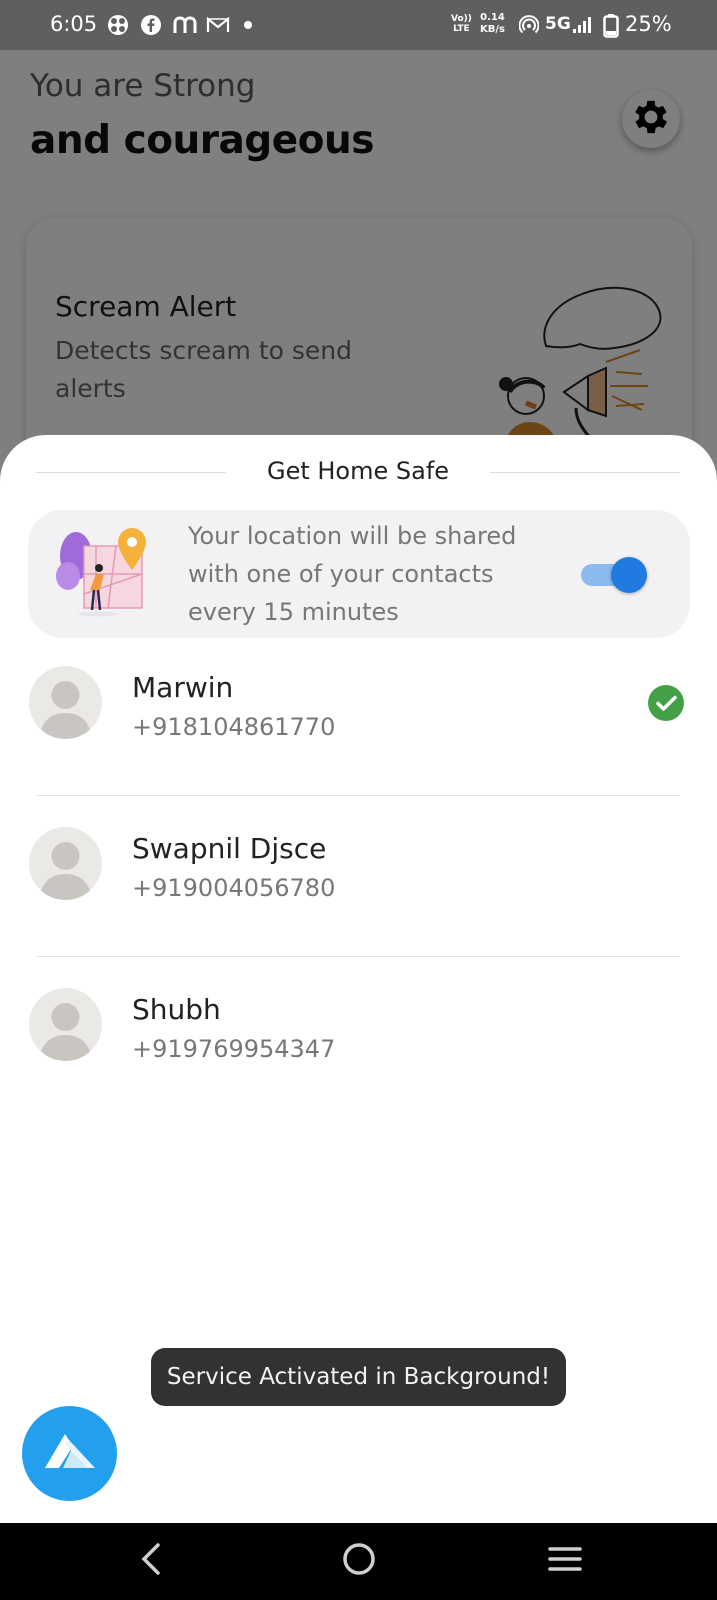 This screenshot has width=717, height=1600. What do you see at coordinates (234, 888) in the screenshot?
I see `contact-phone: +919004056780` at bounding box center [234, 888].